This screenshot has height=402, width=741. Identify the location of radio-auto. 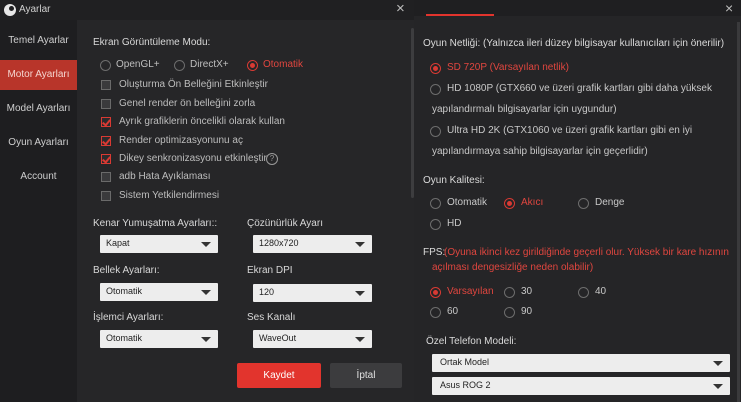
(252, 65).